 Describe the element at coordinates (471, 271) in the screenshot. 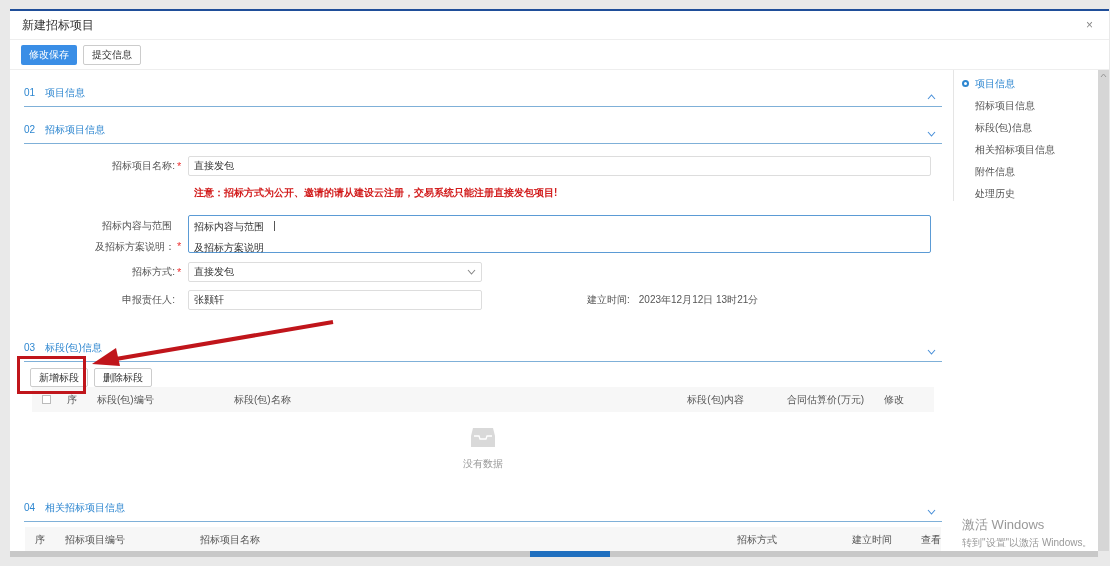

I see `caret-icon` at that location.